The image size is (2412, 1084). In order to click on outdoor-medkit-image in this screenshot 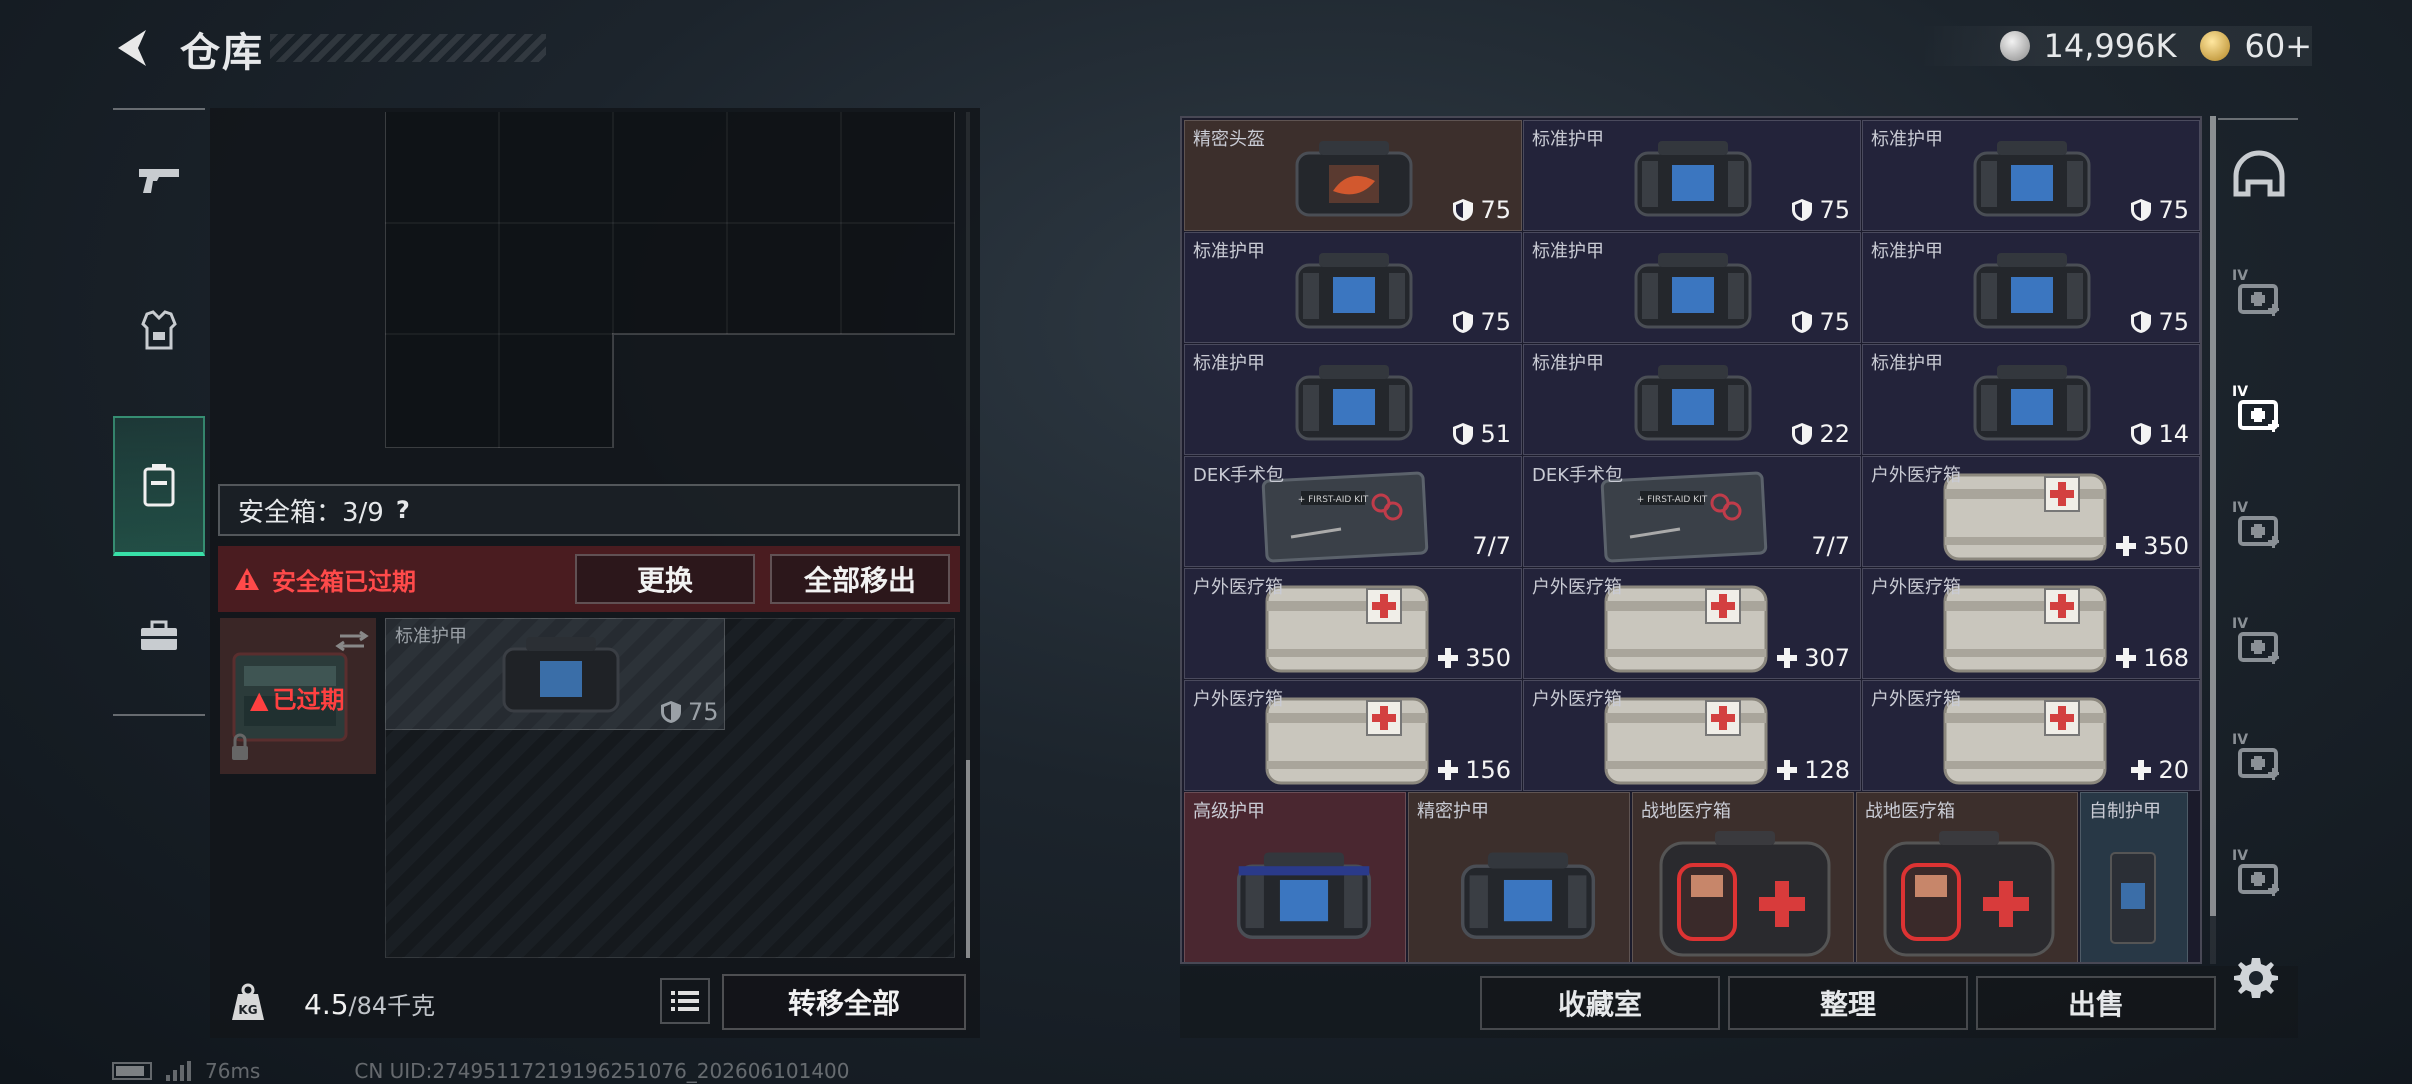, I will do `click(1347, 629)`.